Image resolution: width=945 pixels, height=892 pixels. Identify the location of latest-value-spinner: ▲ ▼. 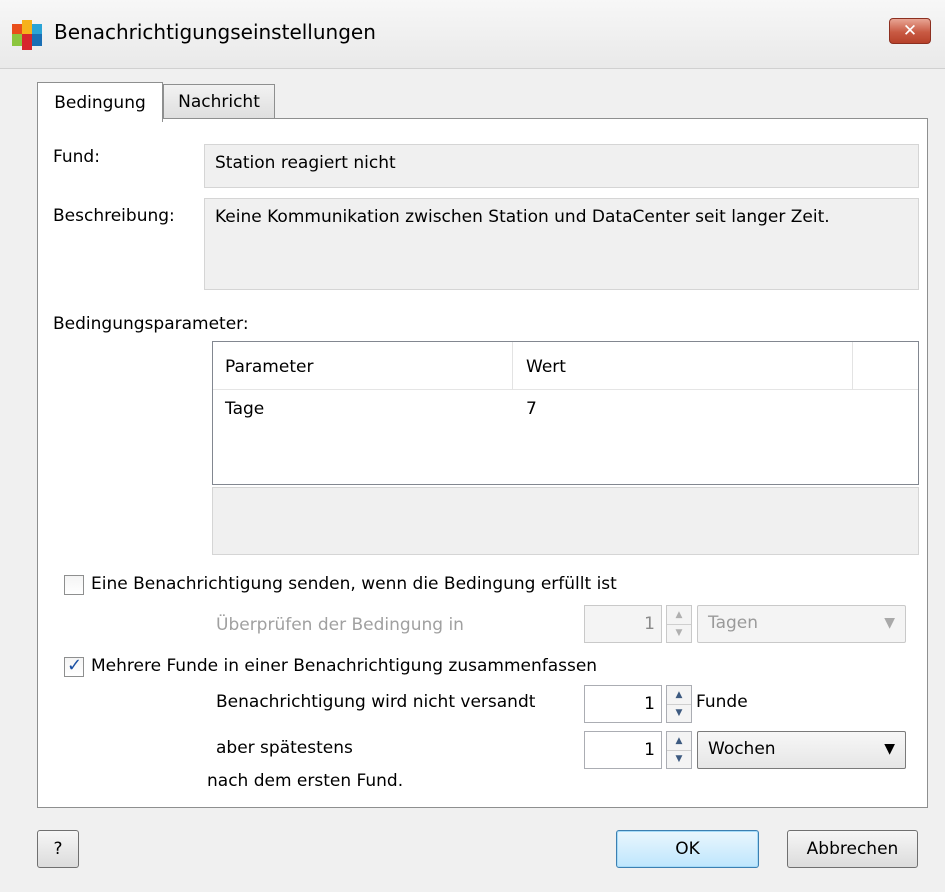
(679, 750).